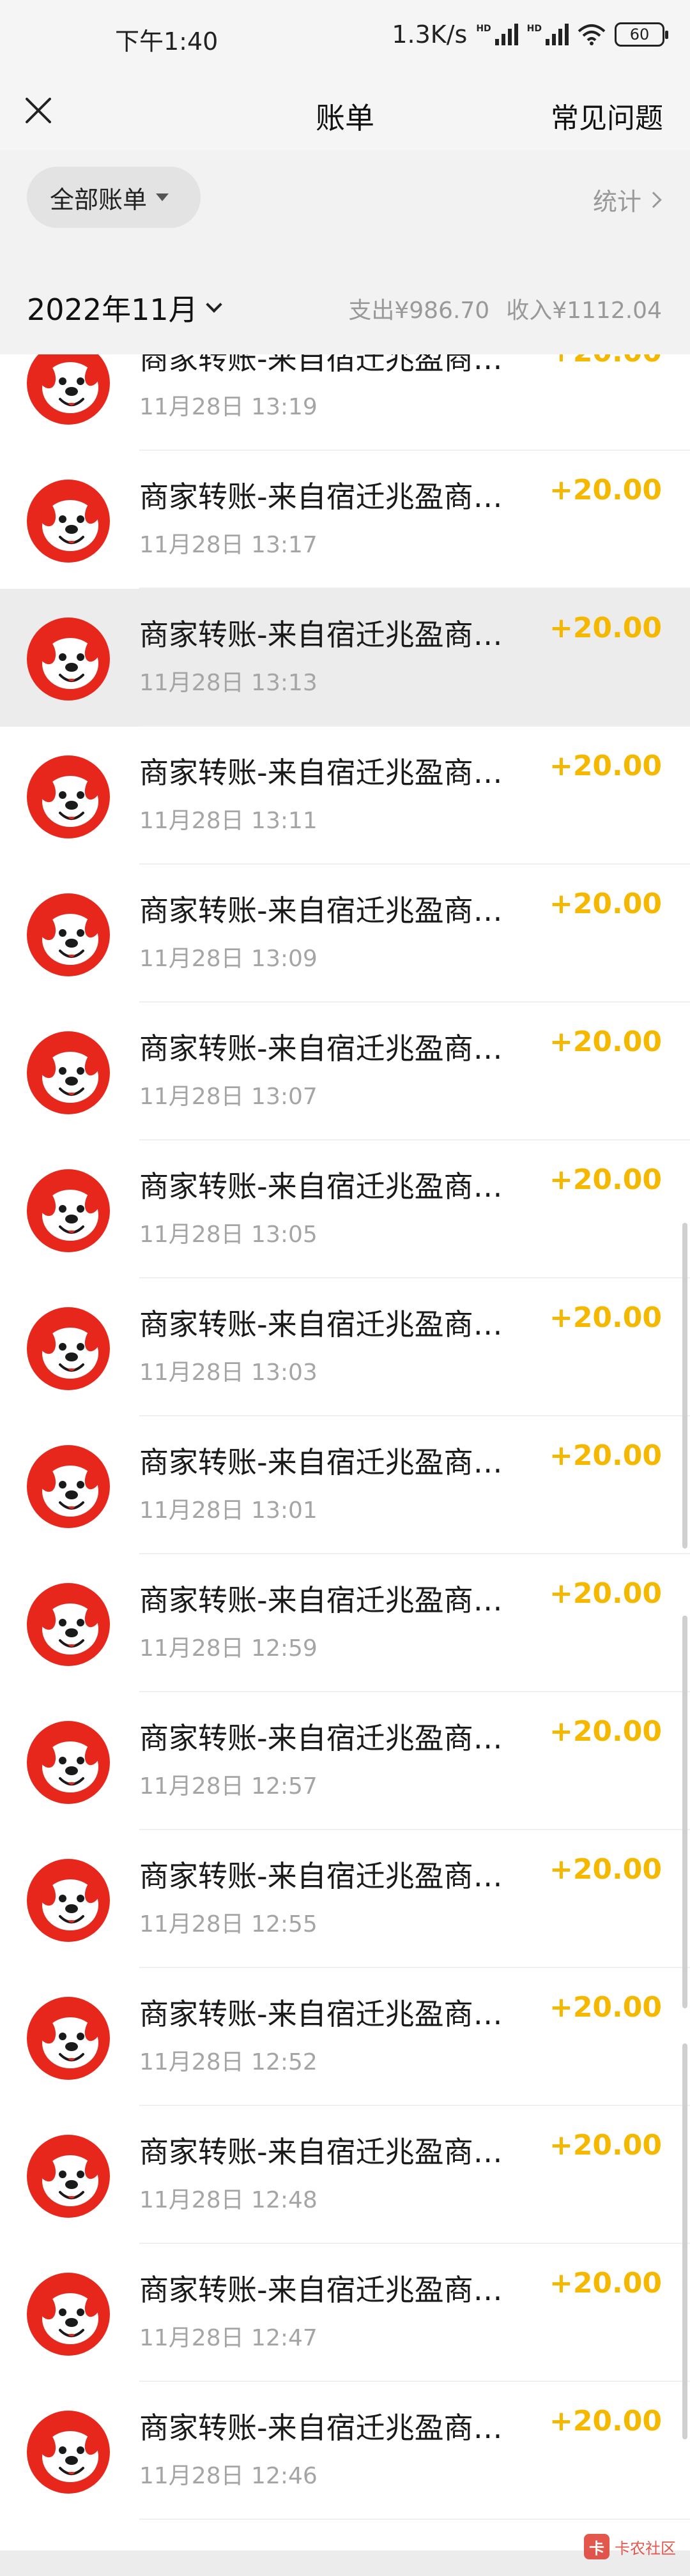  I want to click on stats-label: 统计, so click(616, 202).